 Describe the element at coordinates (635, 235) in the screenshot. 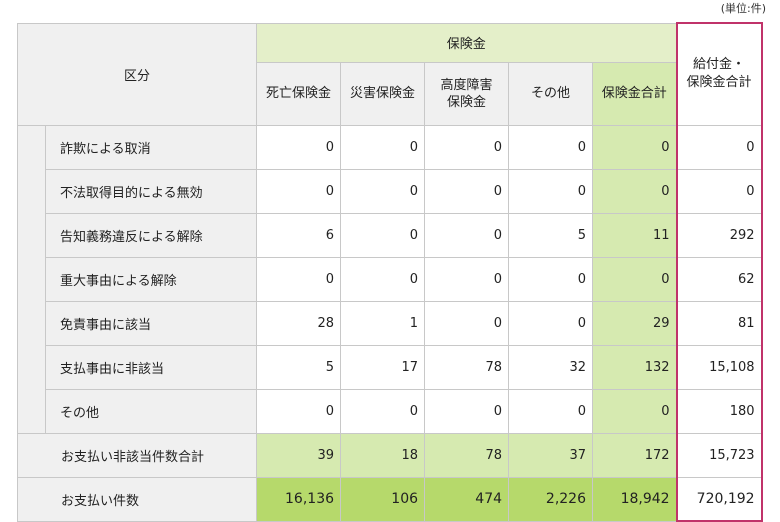

I see `cell-hokenkin-total: 11` at that location.